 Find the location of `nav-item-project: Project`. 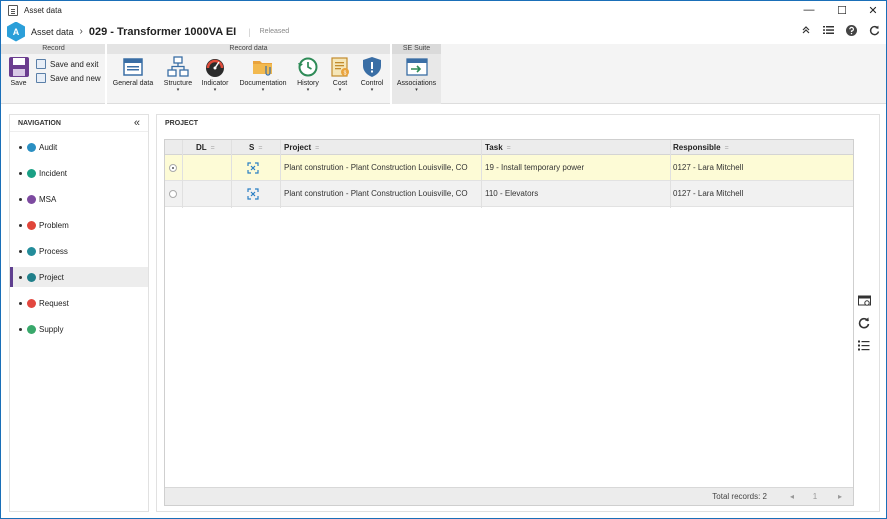

nav-item-project: Project is located at coordinates (79, 277).